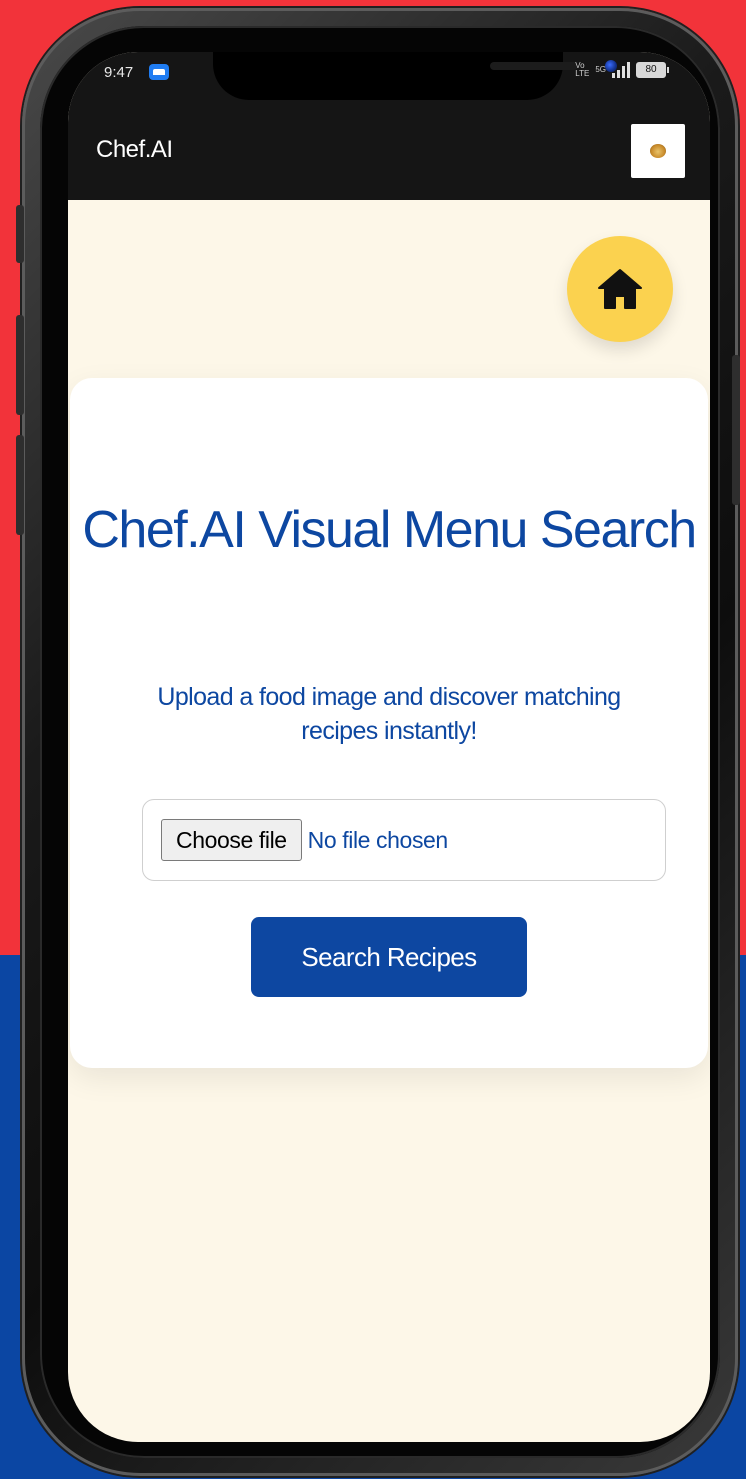 This screenshot has width=746, height=1479. What do you see at coordinates (389, 957) in the screenshot?
I see `search-recipes-button: Search Recipes` at bounding box center [389, 957].